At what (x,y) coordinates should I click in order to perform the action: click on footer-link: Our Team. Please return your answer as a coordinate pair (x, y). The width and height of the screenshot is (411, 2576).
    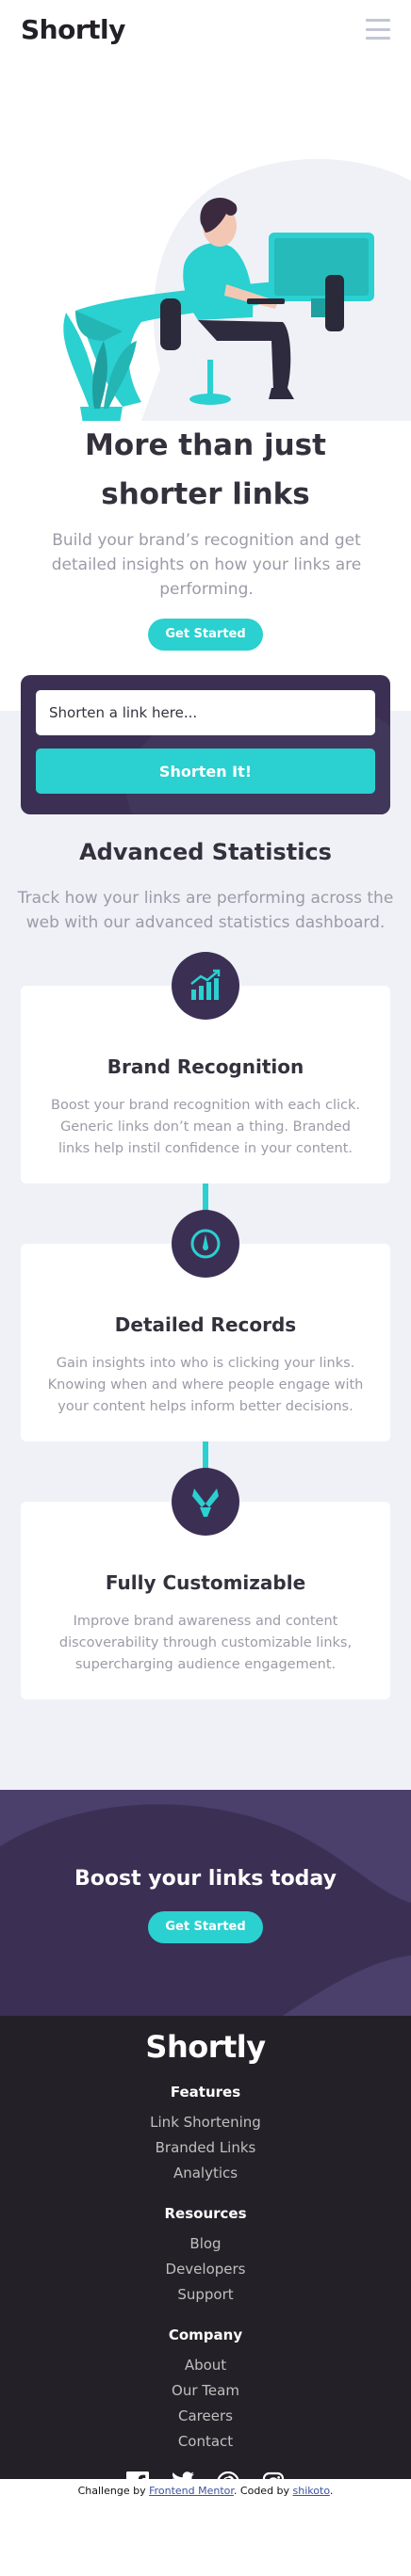
    Looking at the image, I should click on (205, 2391).